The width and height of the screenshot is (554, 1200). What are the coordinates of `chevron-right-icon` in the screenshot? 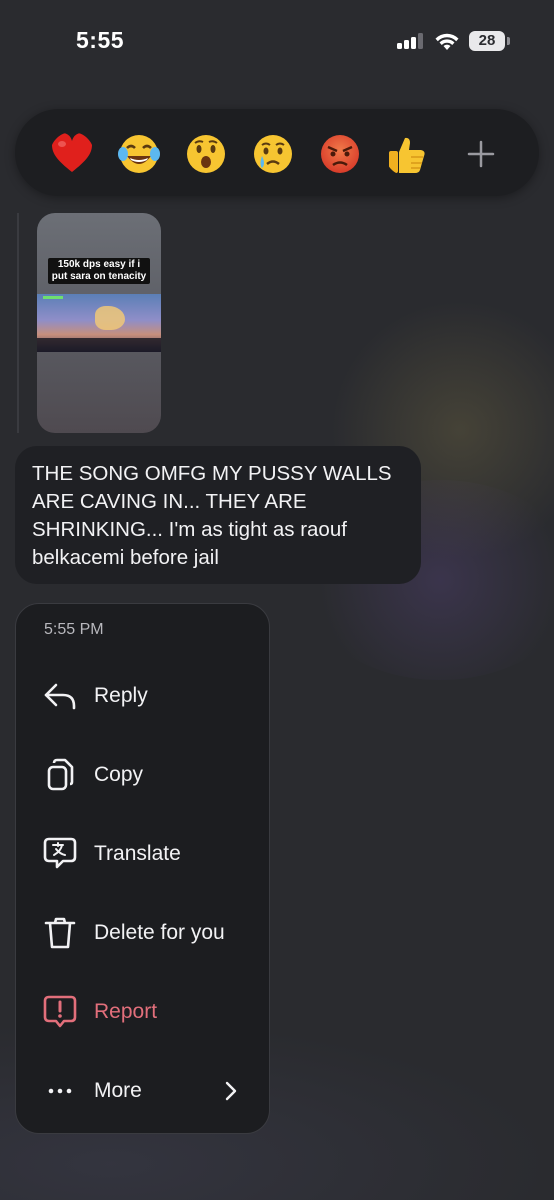 It's located at (231, 1091).